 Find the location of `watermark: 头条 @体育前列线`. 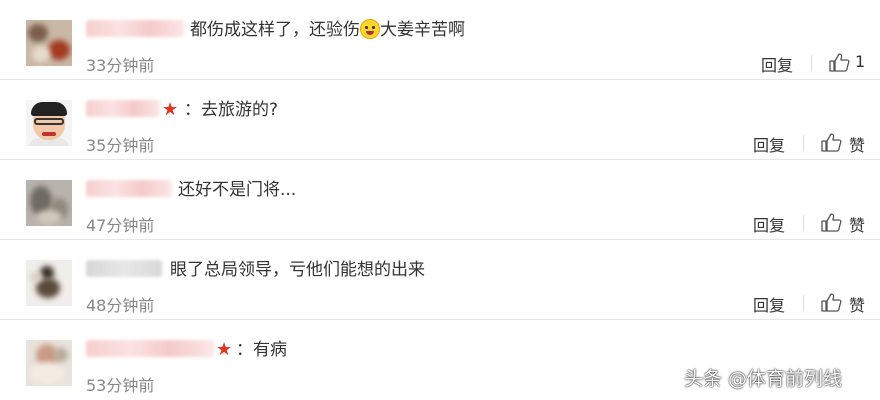

watermark: 头条 @体育前列线 is located at coordinates (763, 379).